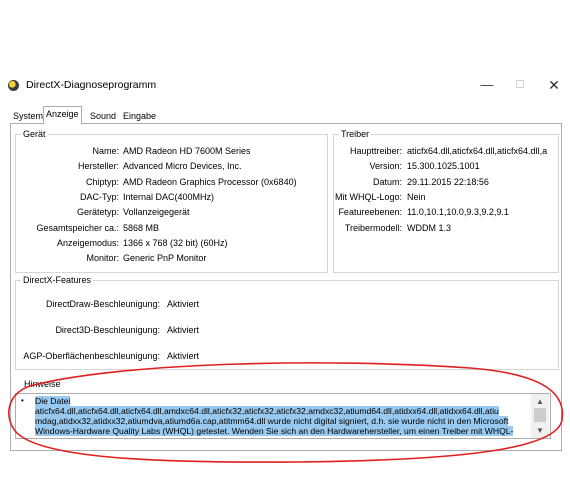 The width and height of the screenshot is (570, 480). I want to click on scroll-up-arrow-icon: ▲, so click(540, 401).